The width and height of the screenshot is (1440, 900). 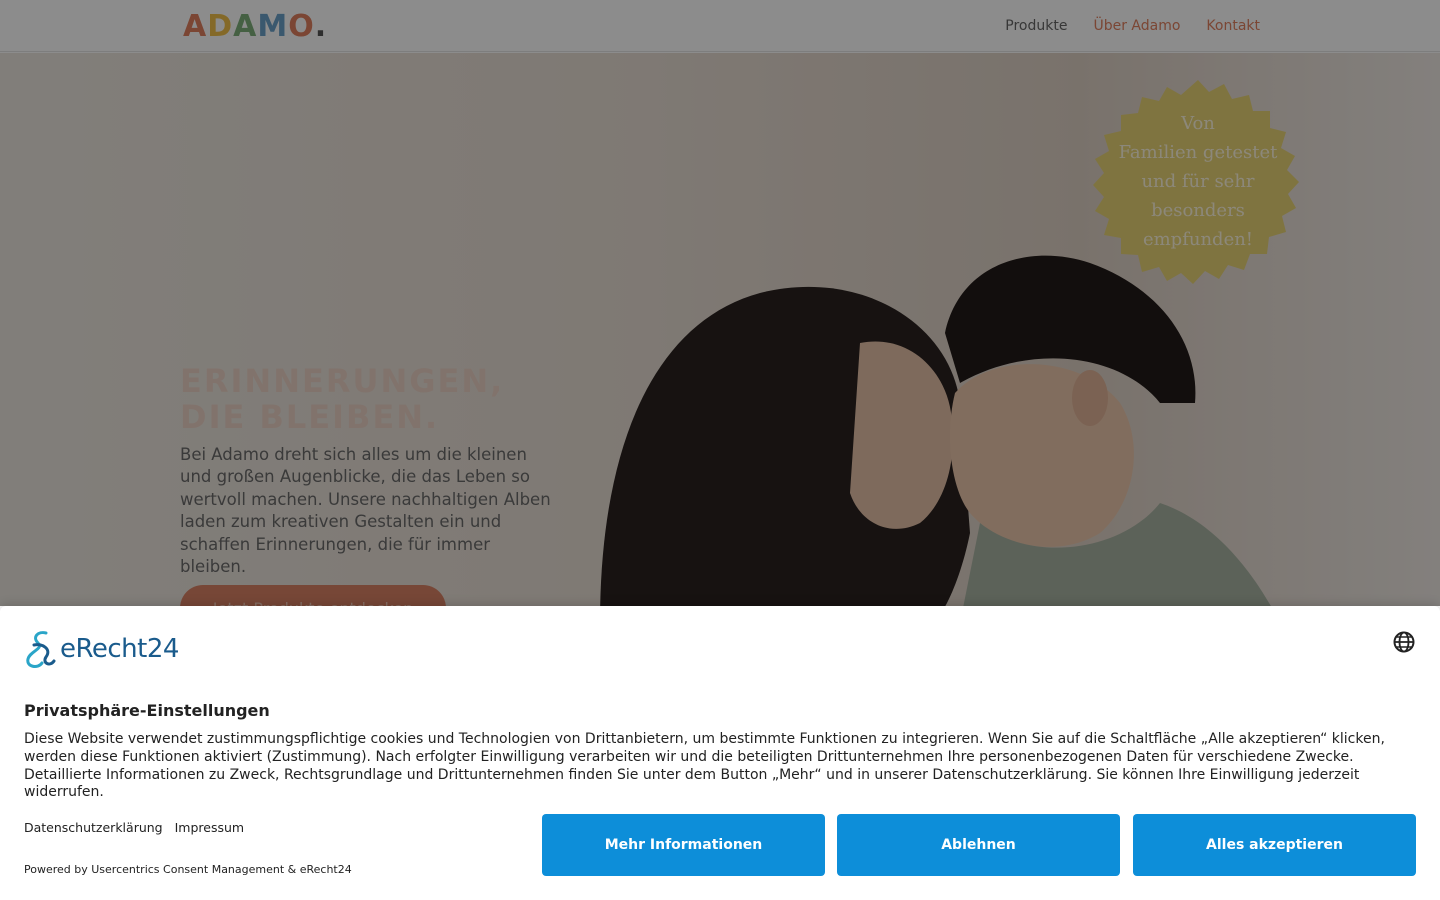 What do you see at coordinates (209, 827) in the screenshot?
I see `imprint-link: Impressum` at bounding box center [209, 827].